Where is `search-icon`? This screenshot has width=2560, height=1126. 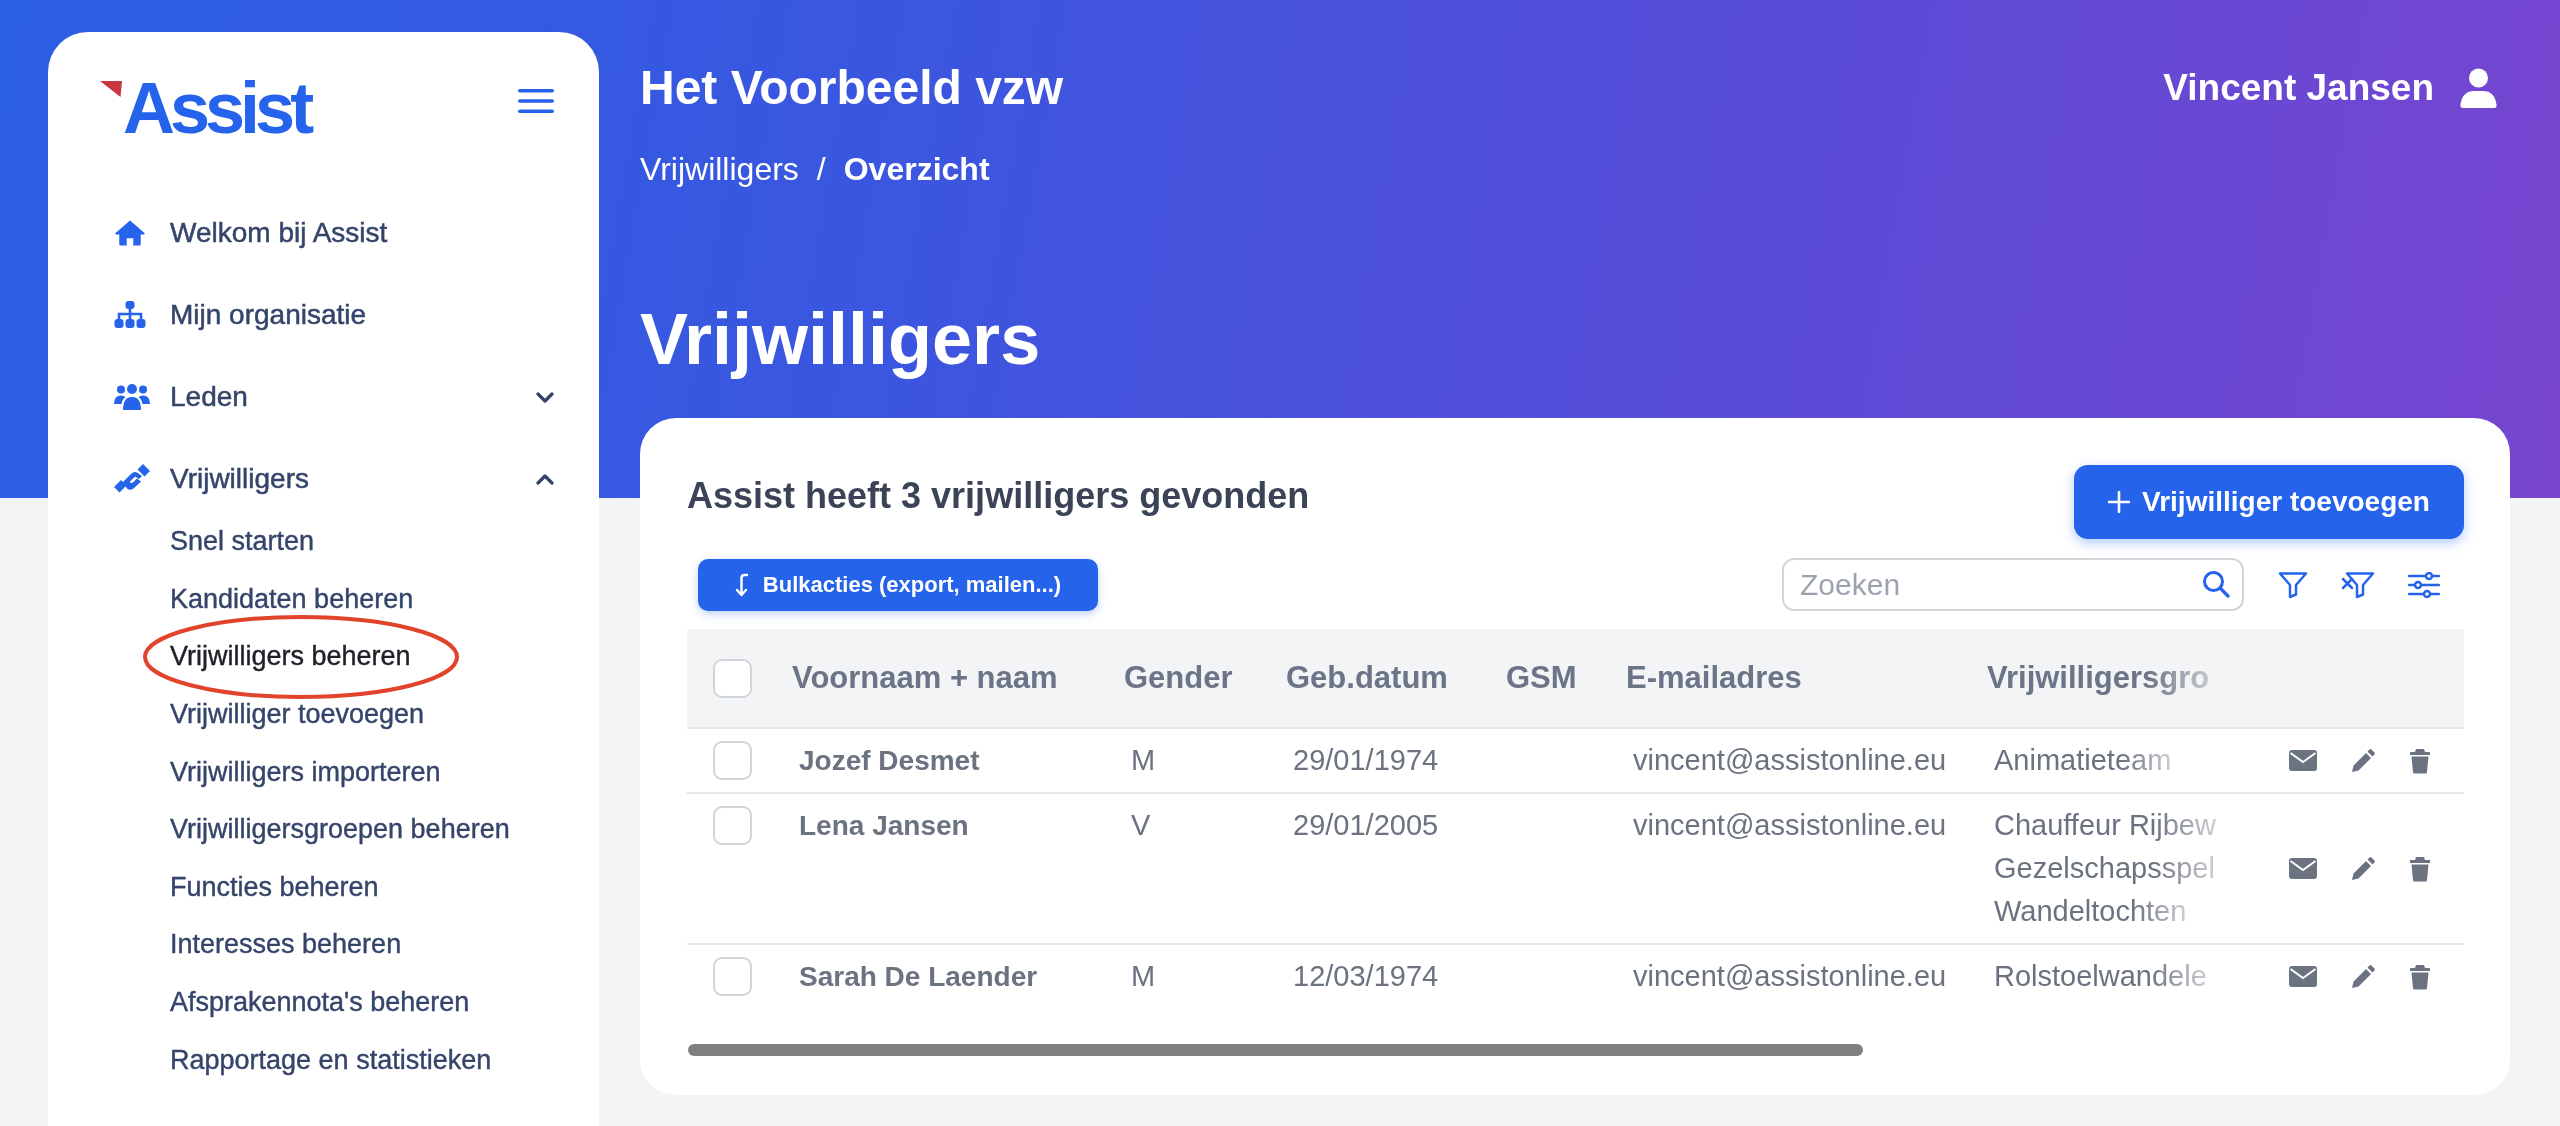 search-icon is located at coordinates (2216, 584).